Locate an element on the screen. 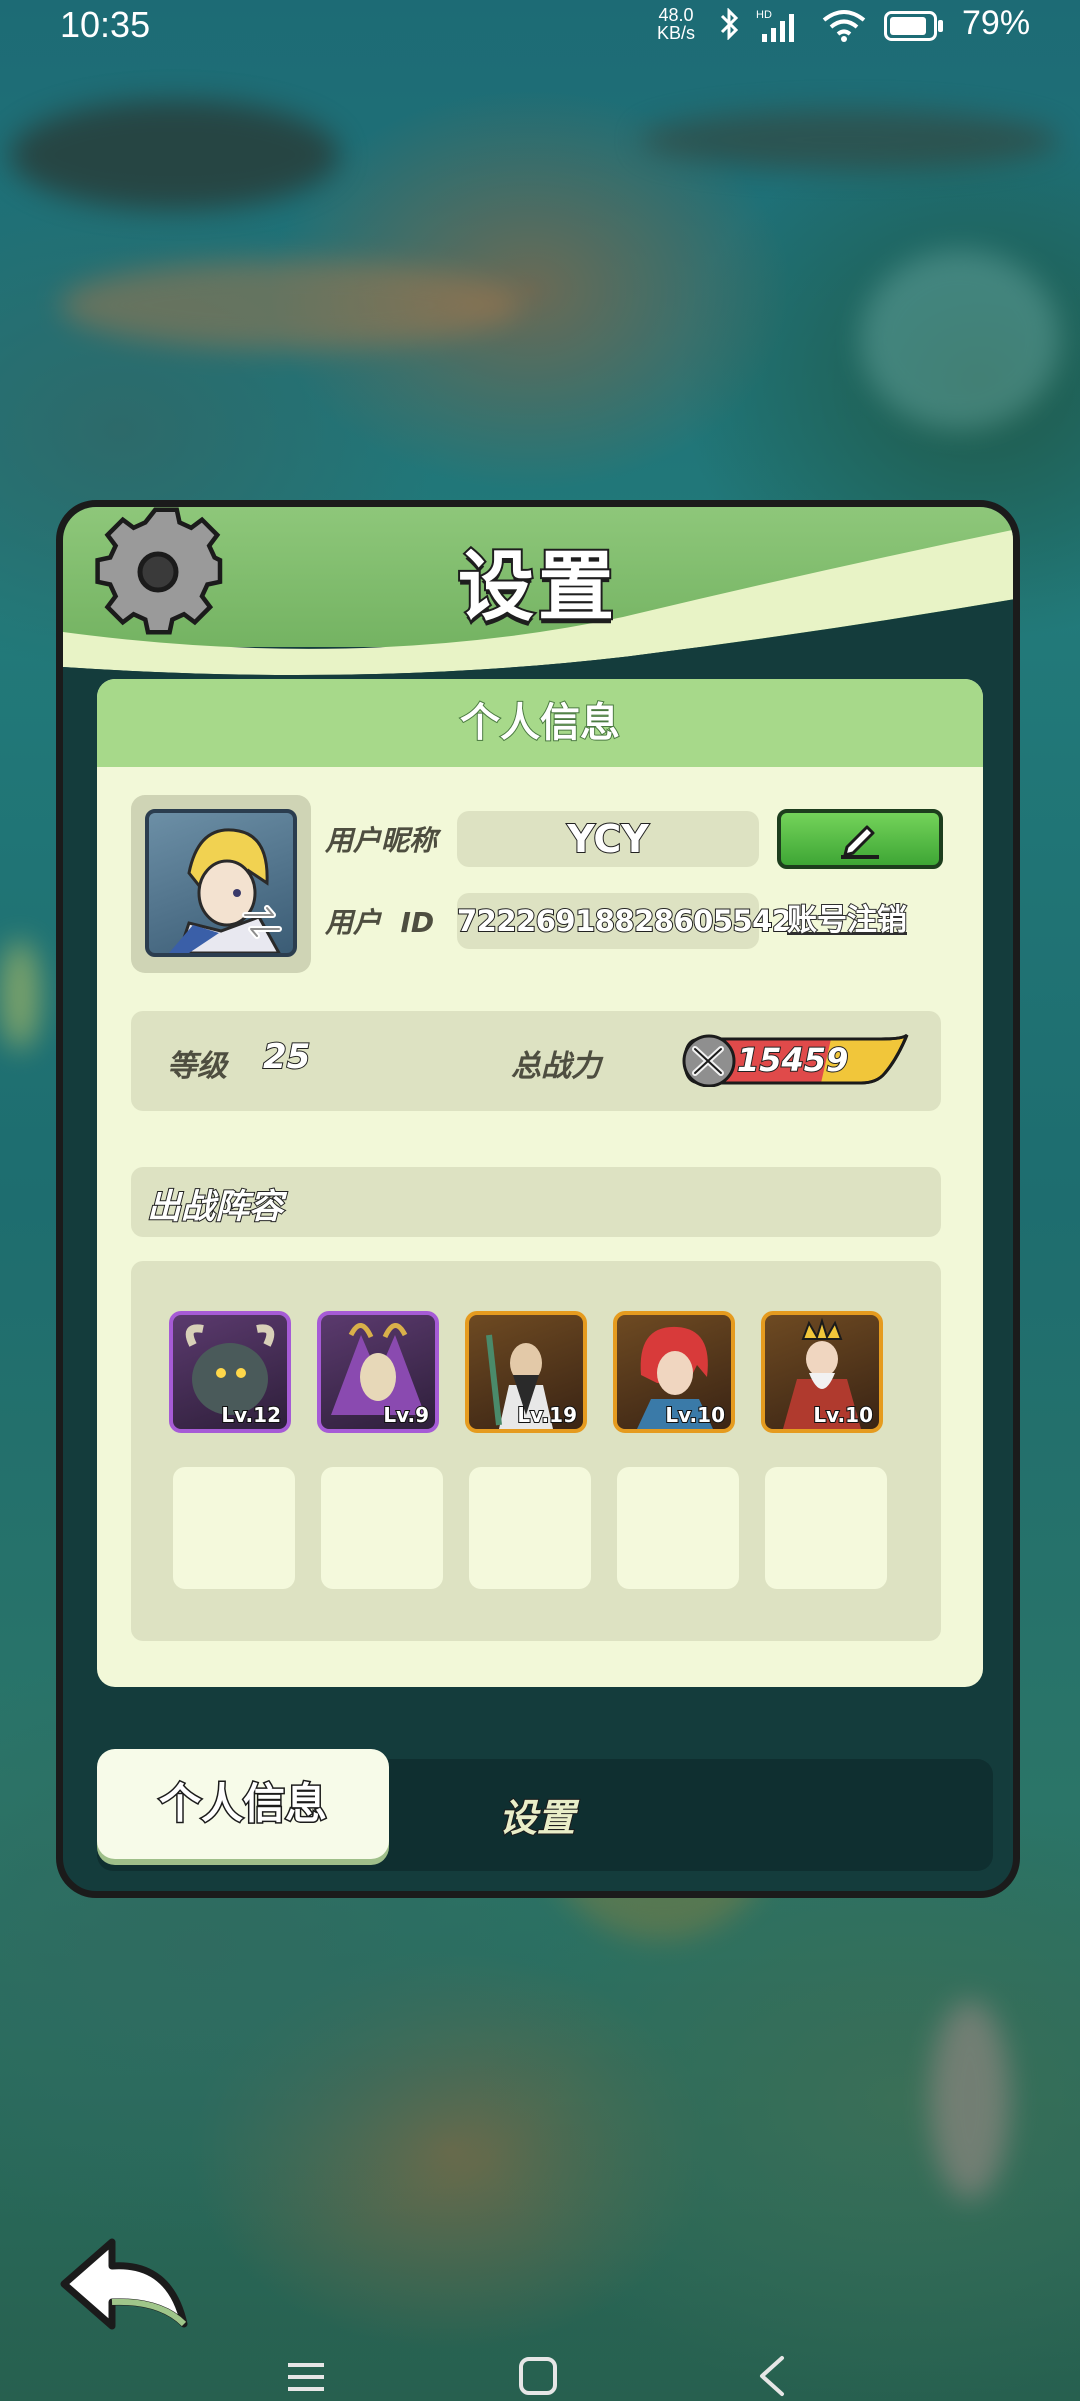  hero-card-3: Lv.19 is located at coordinates (526, 1372).